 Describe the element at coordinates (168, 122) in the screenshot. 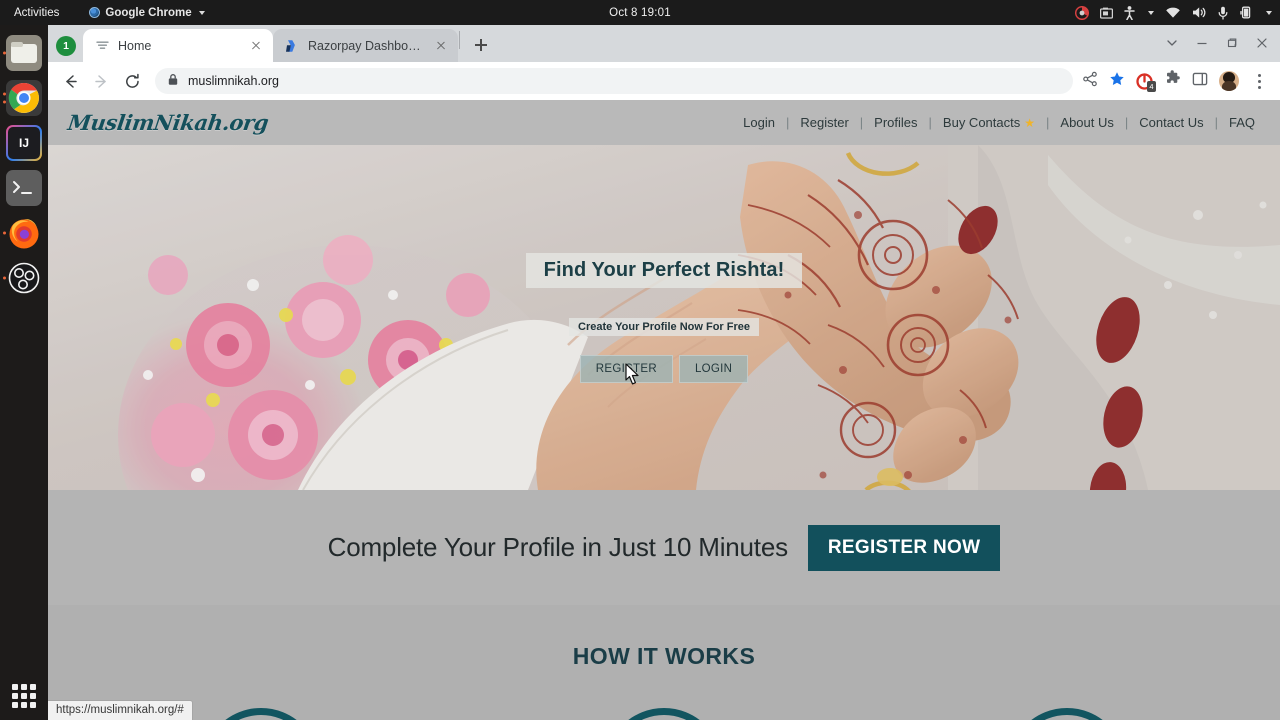

I see `site-logo: MuslimNikah.org` at that location.